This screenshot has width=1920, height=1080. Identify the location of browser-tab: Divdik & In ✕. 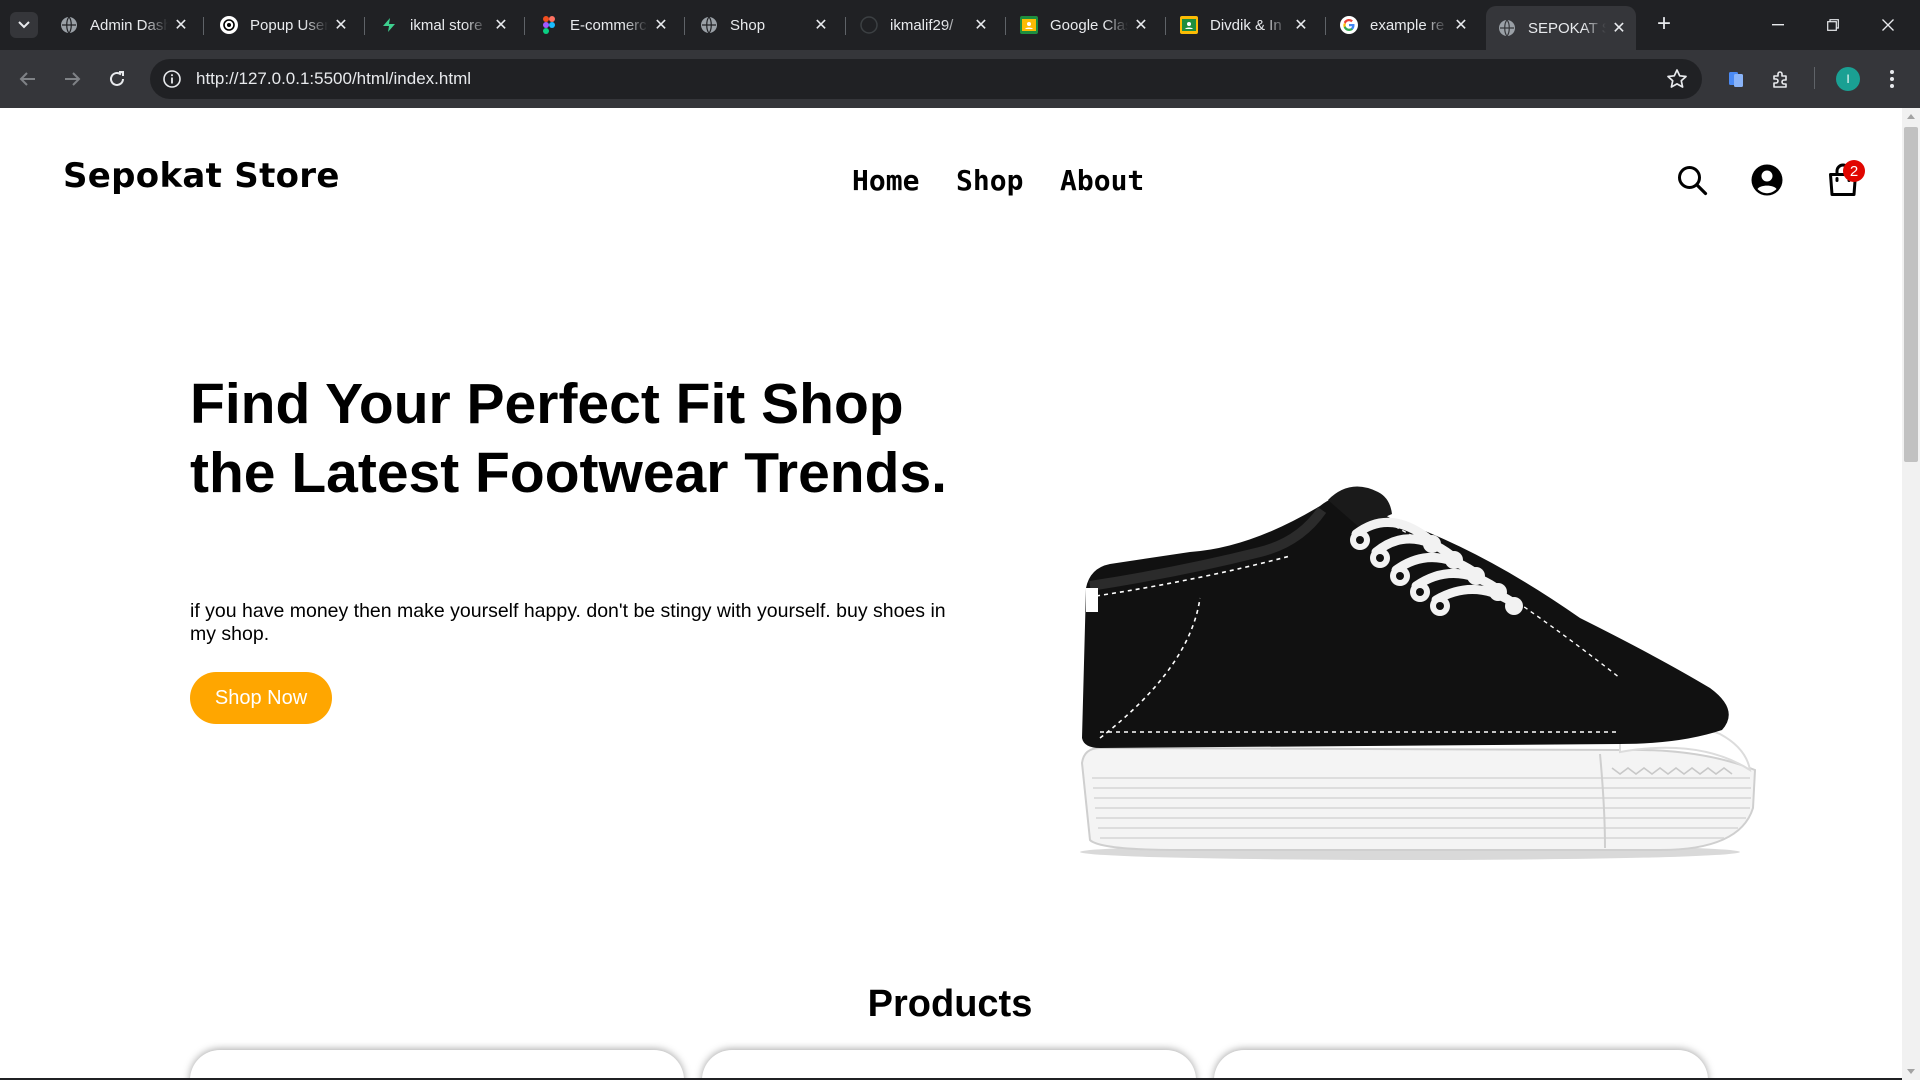
(1243, 25).